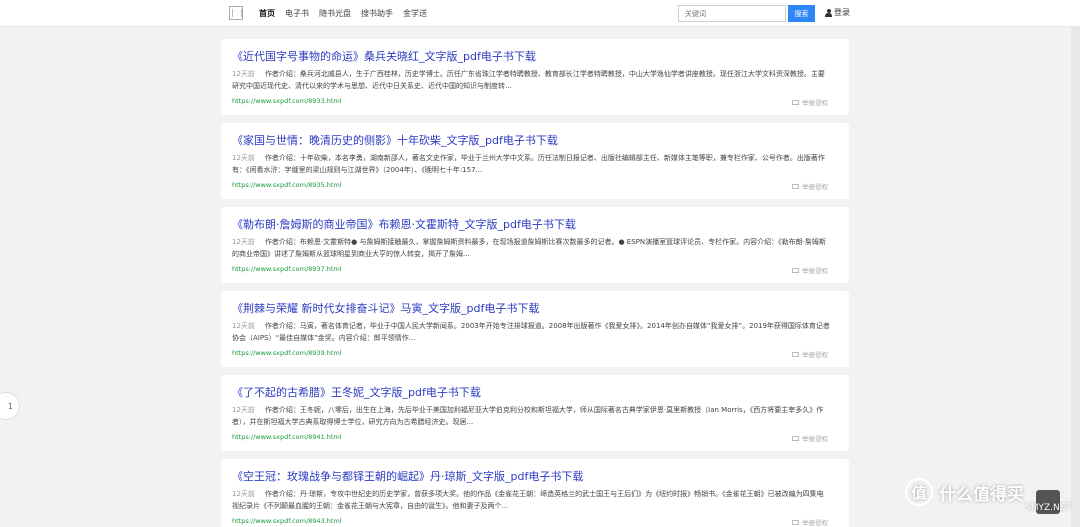  What do you see at coordinates (10, 406) in the screenshot?
I see `page-indicator: 1` at bounding box center [10, 406].